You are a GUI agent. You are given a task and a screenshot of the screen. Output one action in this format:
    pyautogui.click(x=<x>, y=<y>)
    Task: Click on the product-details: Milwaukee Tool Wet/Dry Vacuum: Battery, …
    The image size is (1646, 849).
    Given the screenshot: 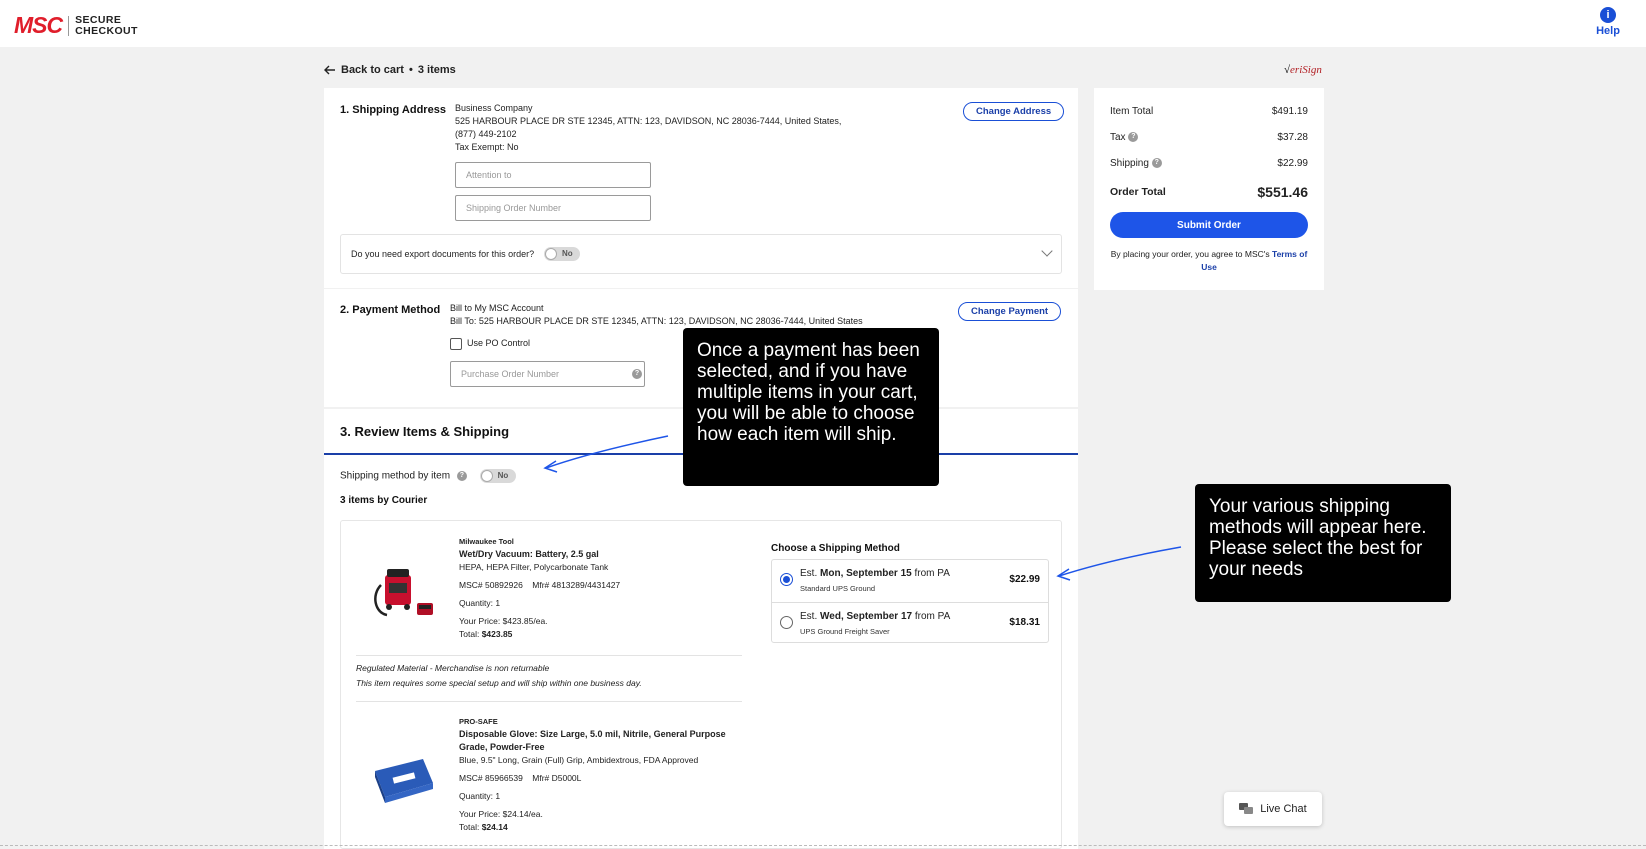 What is the action you would take?
    pyautogui.click(x=604, y=588)
    